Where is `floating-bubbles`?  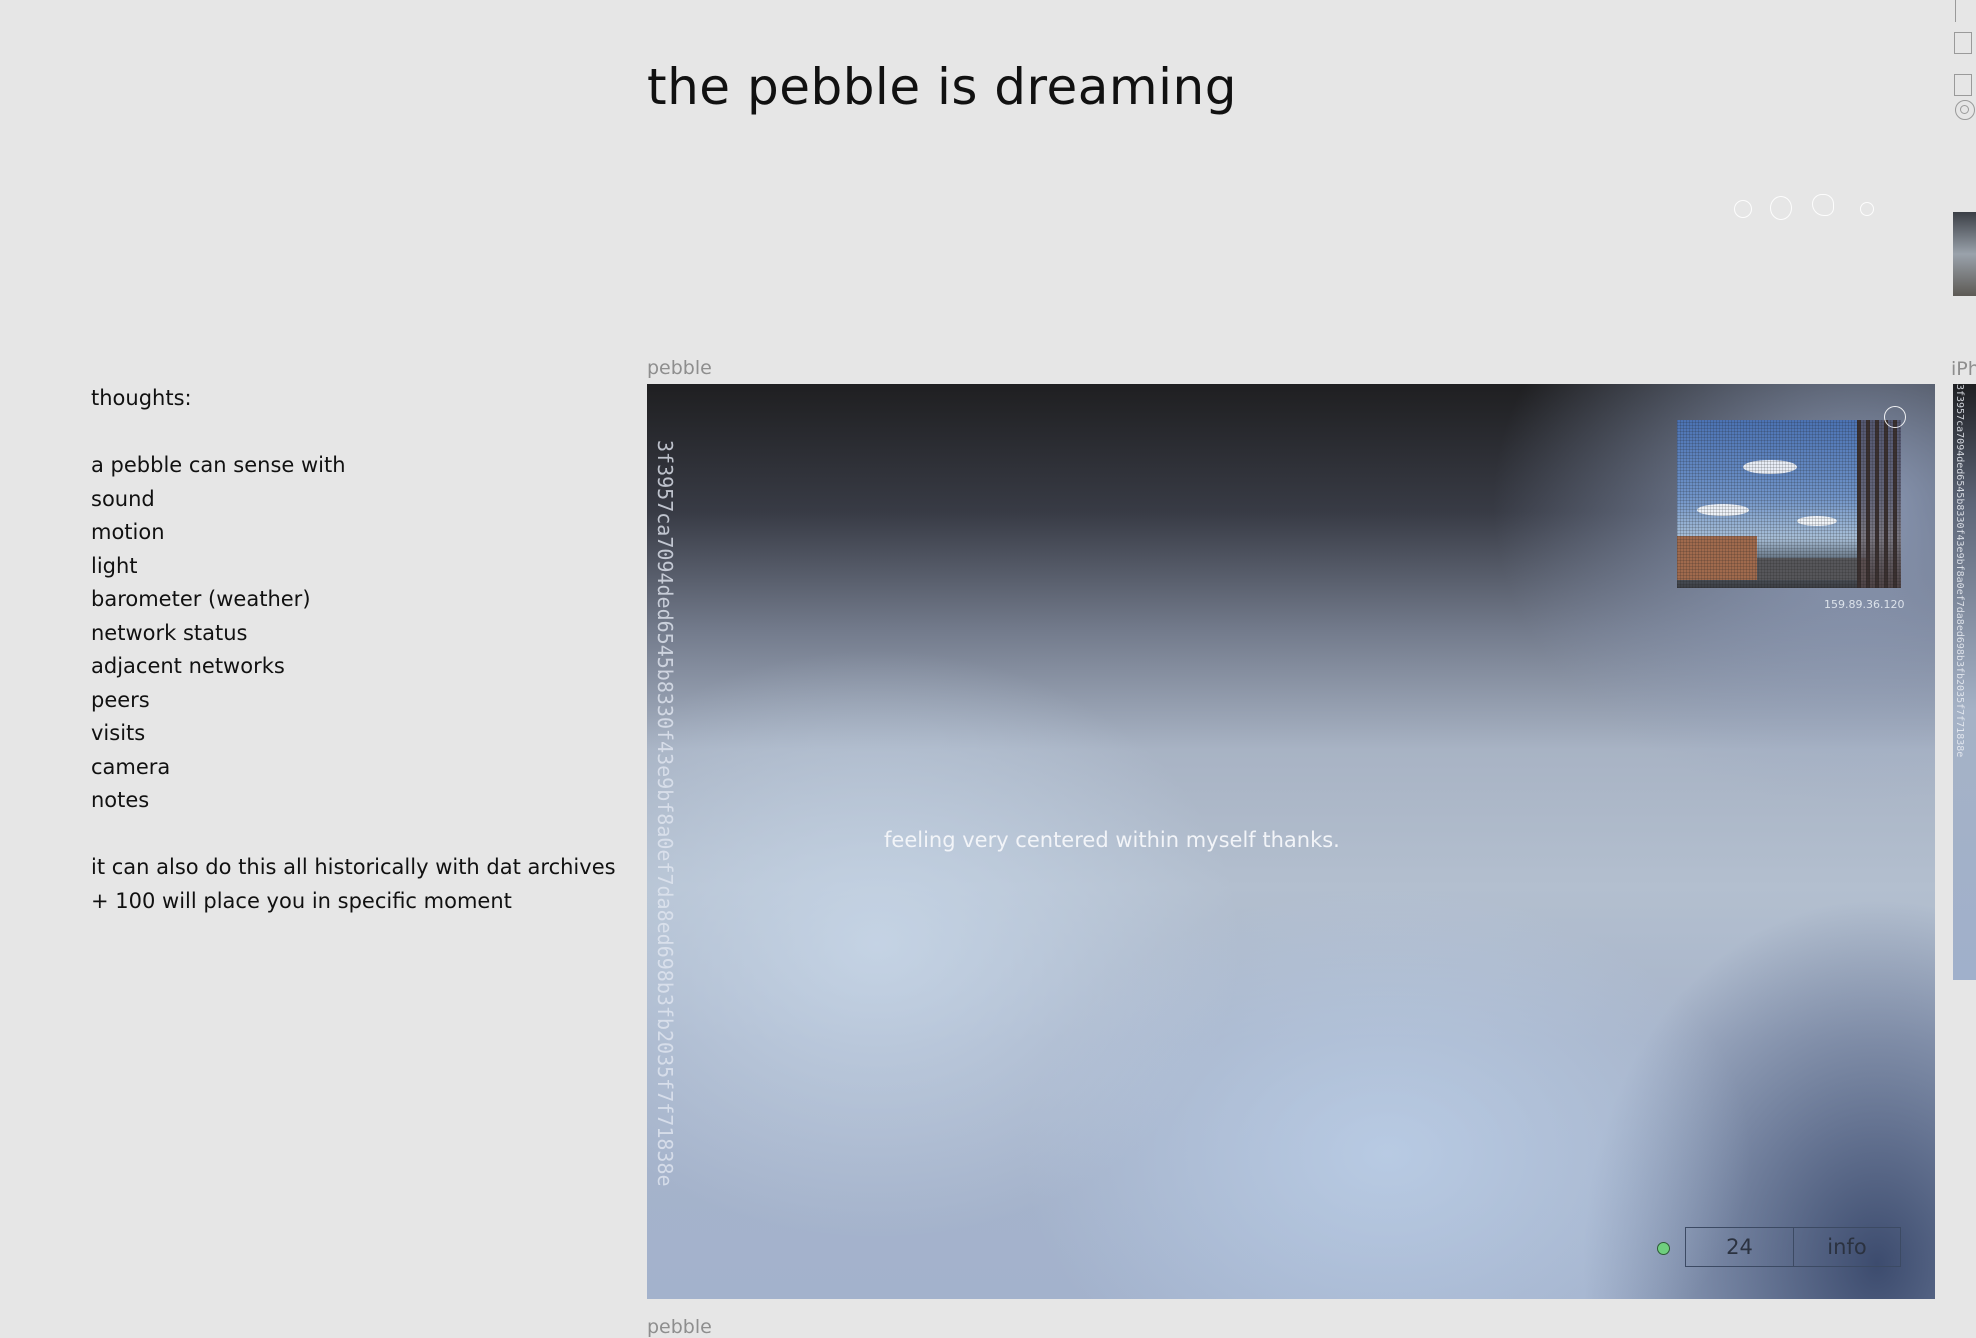
floating-bubbles is located at coordinates (1803, 212).